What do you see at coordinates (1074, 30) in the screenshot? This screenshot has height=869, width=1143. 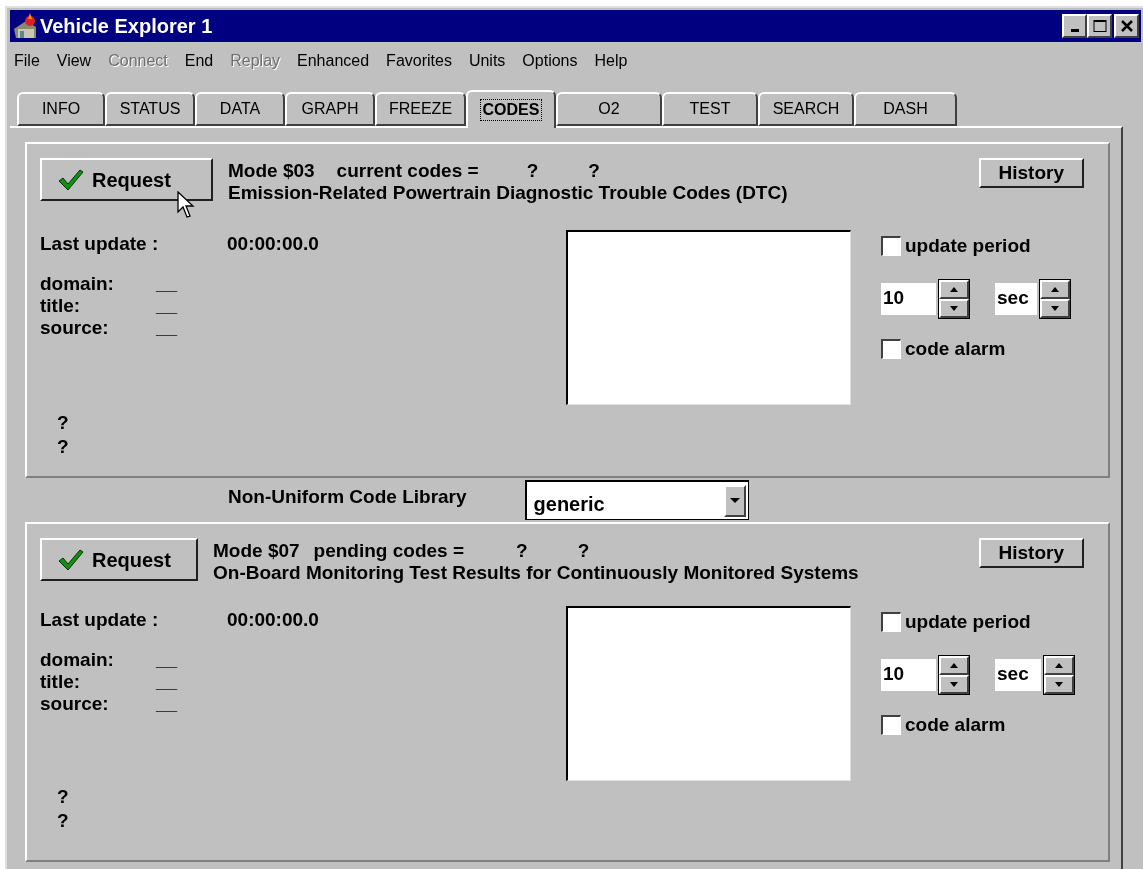 I see `minimize-icon` at bounding box center [1074, 30].